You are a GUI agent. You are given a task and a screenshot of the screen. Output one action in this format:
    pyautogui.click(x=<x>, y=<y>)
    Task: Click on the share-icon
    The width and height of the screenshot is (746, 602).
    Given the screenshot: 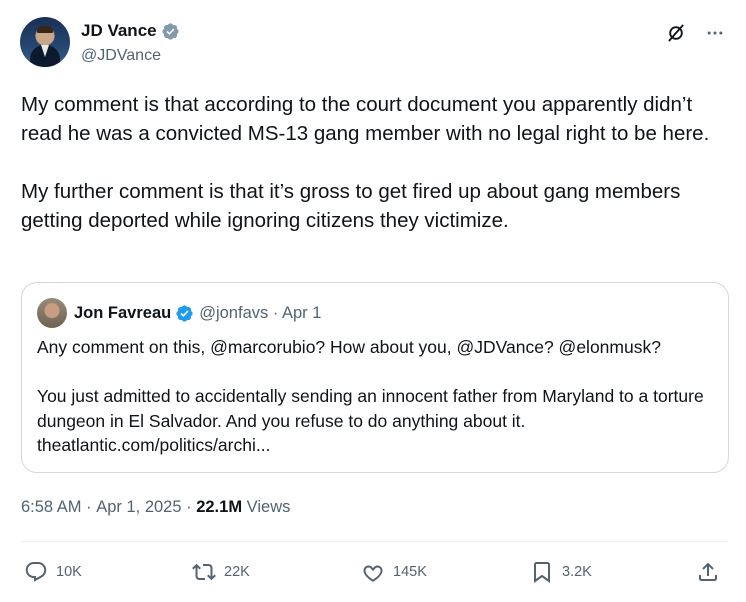 What is the action you would take?
    pyautogui.click(x=708, y=571)
    